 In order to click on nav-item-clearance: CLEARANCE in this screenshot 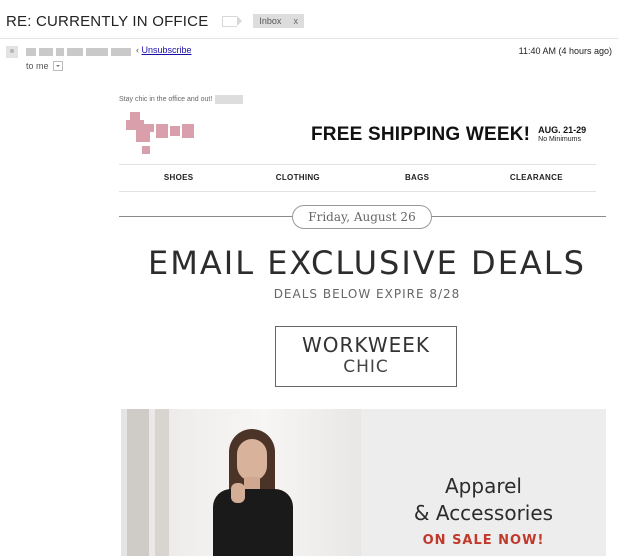, I will do `click(536, 178)`.